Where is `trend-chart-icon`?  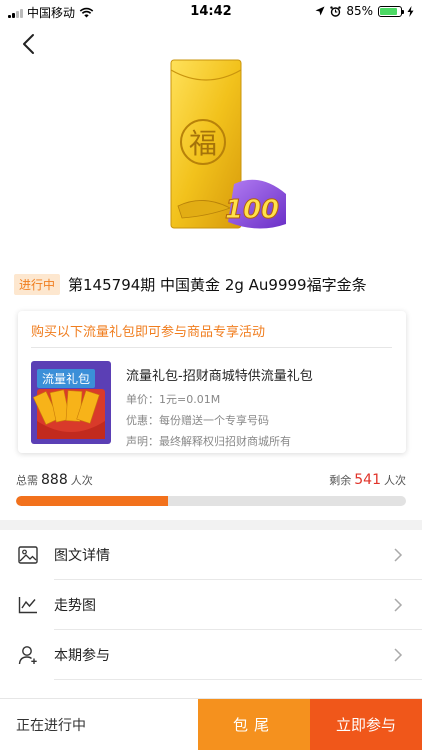
trend-chart-icon is located at coordinates (28, 605).